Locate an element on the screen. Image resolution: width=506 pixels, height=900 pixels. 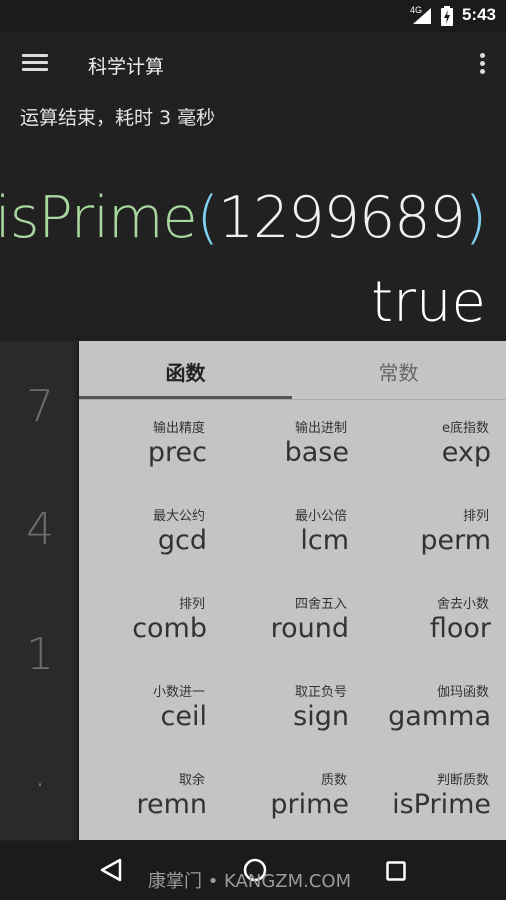
function-gamma: 伽玛函数 gamma is located at coordinates (434, 709).